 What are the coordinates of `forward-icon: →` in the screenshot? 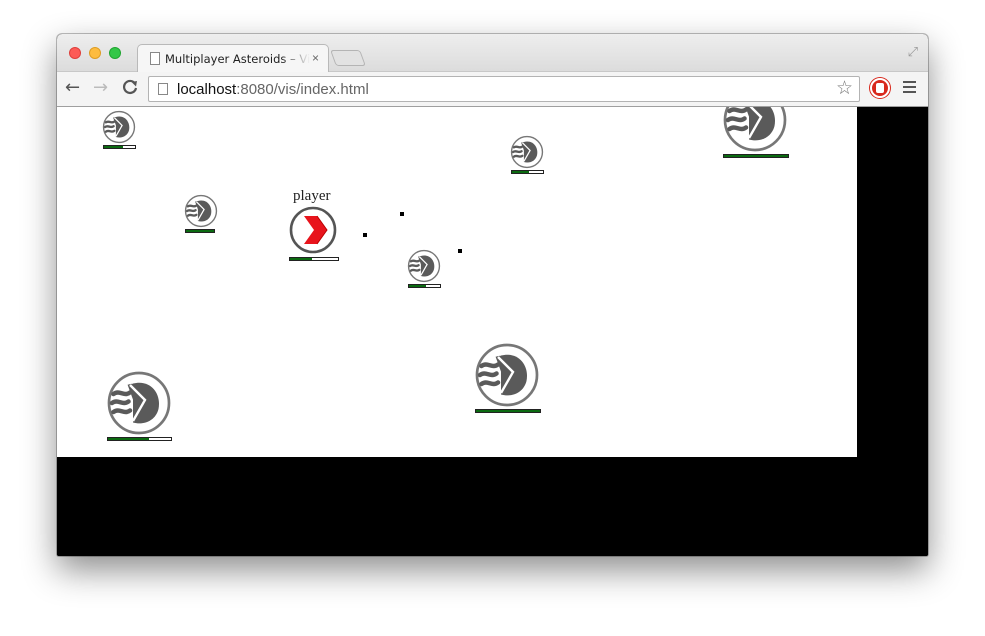 It's located at (100, 88).